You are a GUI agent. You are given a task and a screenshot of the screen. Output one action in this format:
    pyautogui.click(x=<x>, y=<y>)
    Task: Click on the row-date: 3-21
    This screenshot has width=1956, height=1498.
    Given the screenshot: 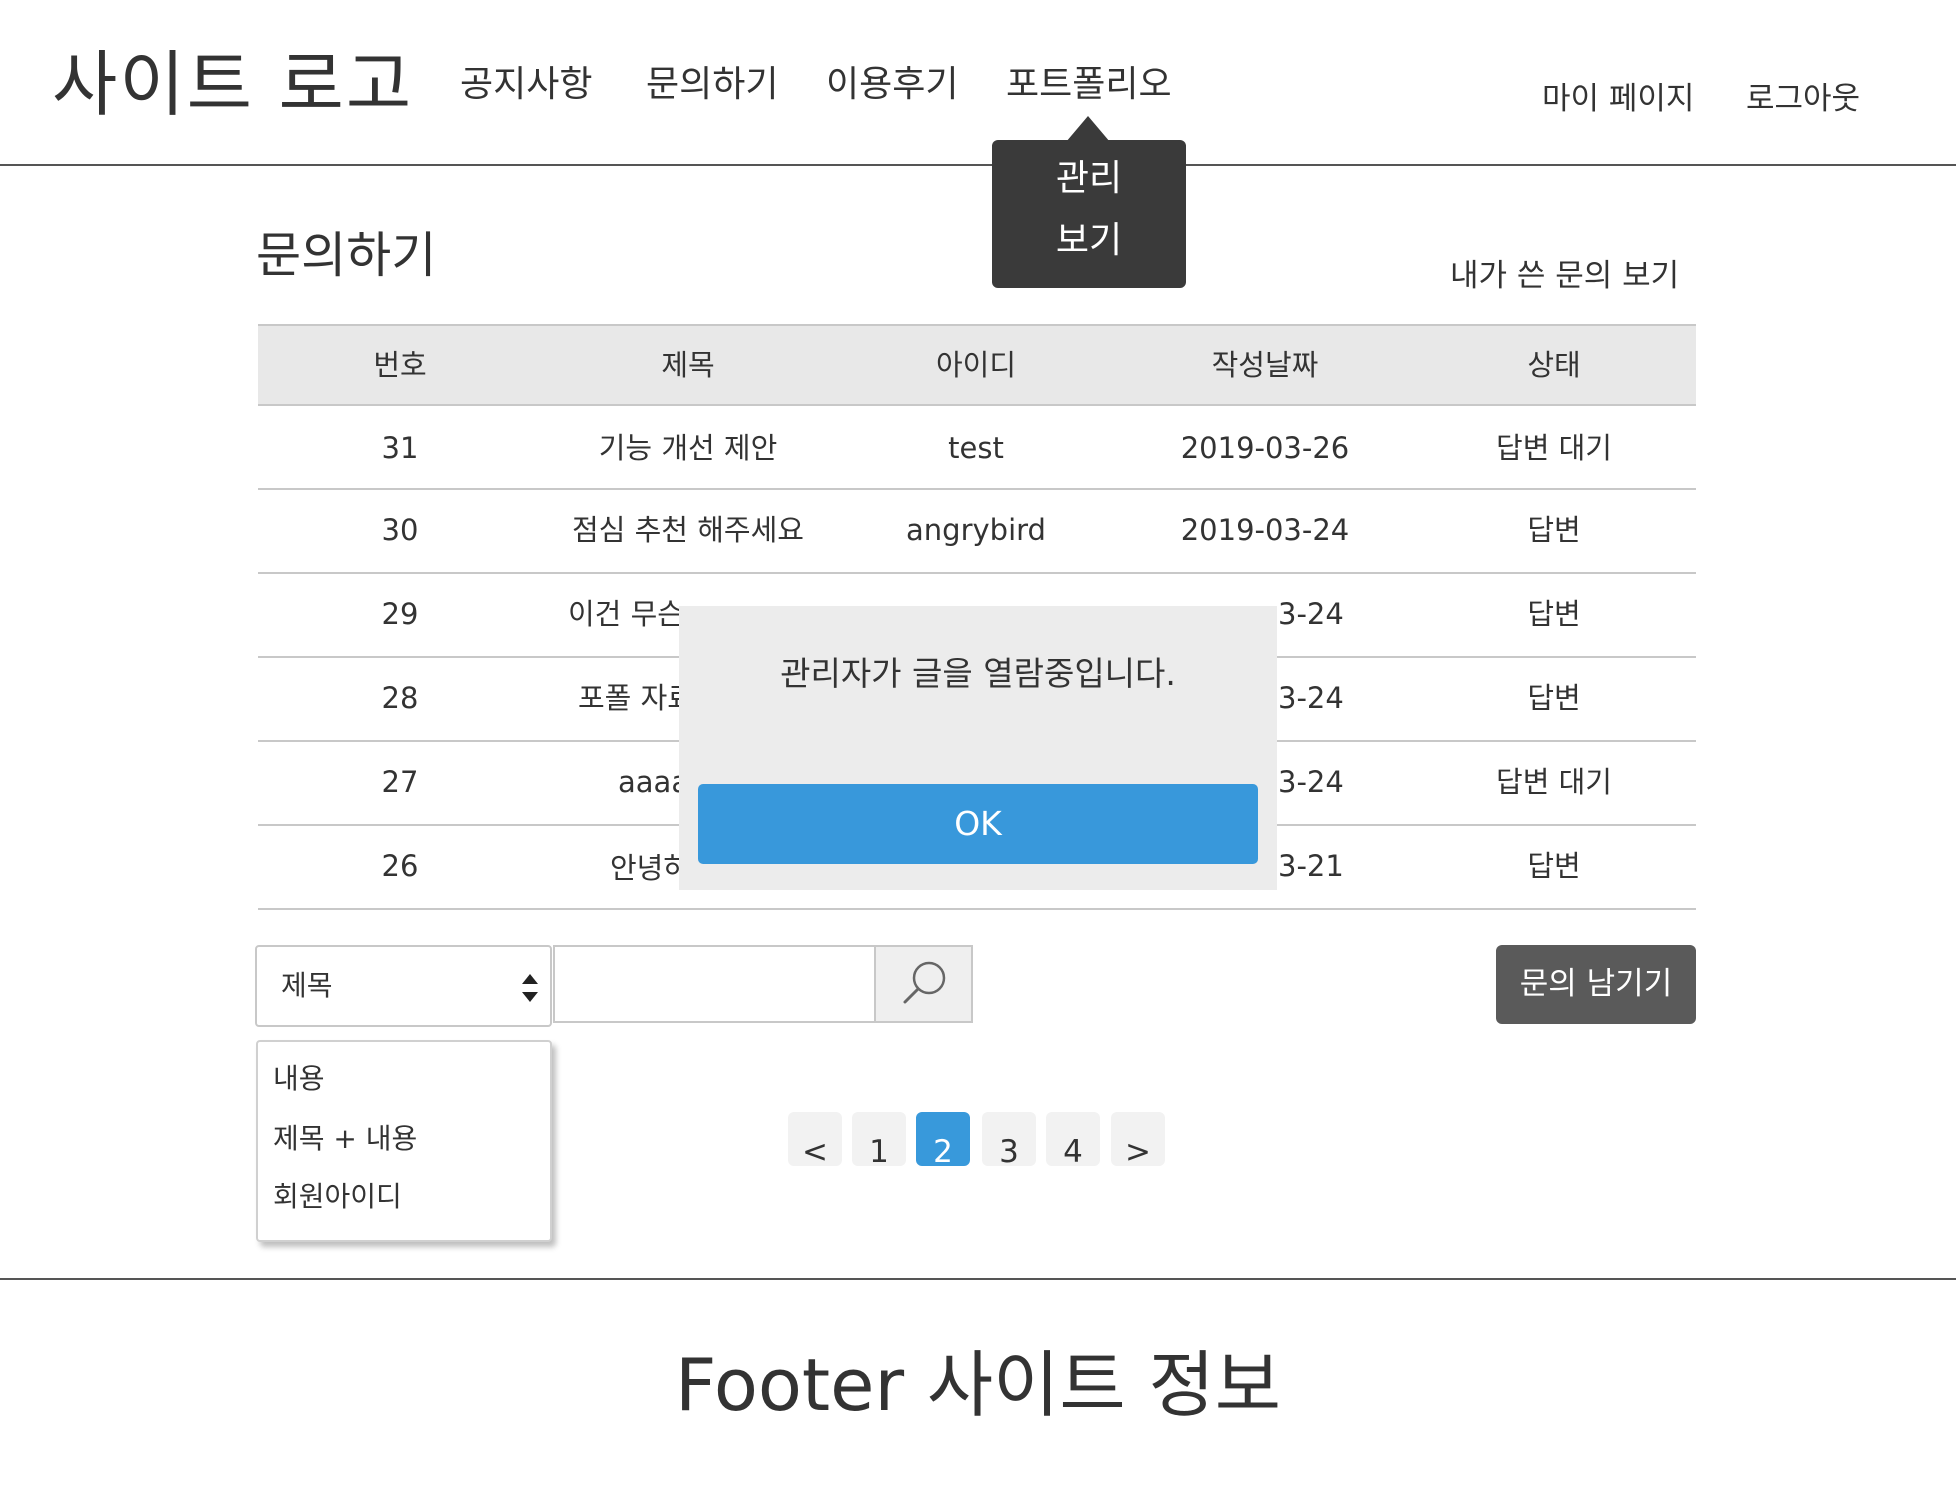 What is the action you would take?
    pyautogui.click(x=1311, y=866)
    